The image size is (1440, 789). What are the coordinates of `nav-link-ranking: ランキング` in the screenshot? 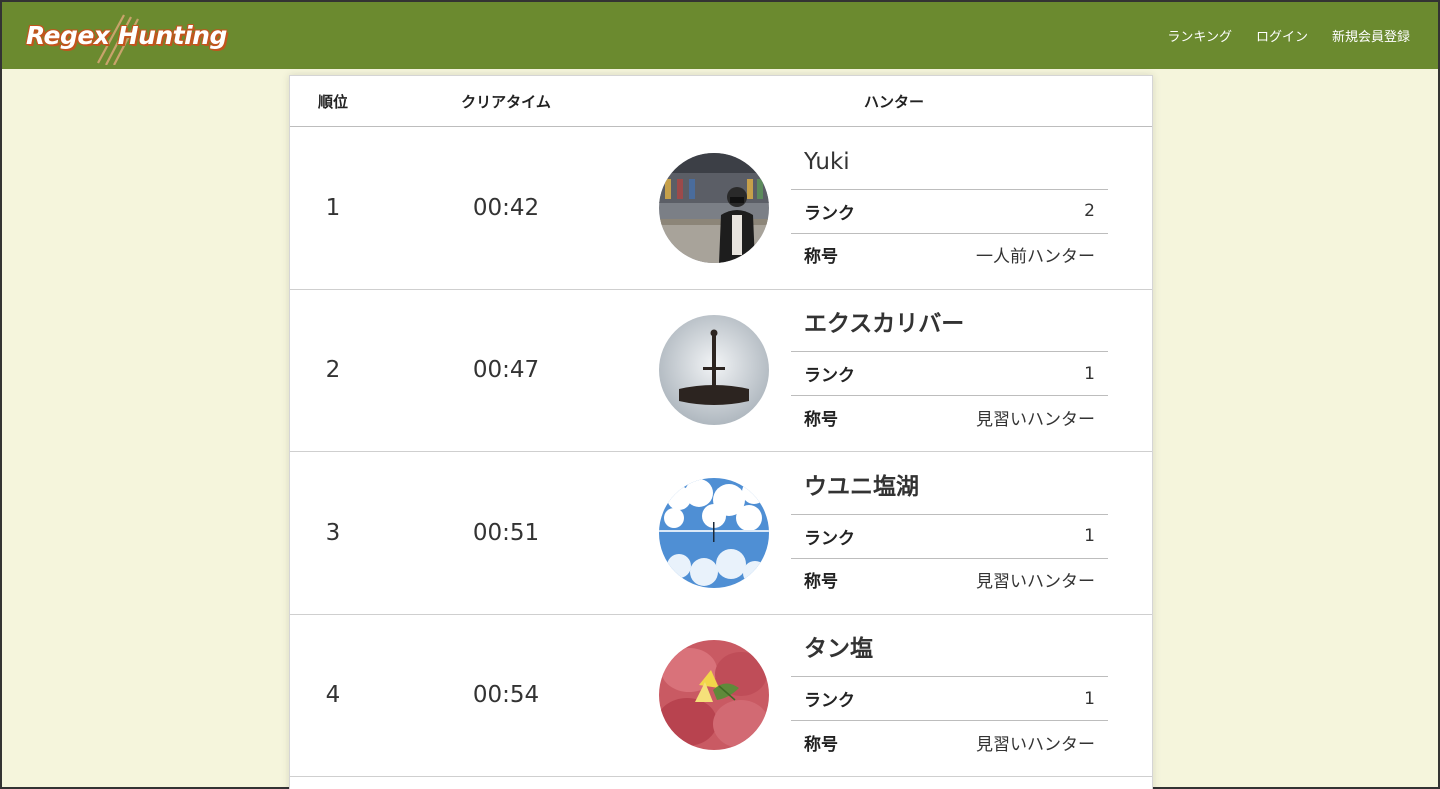 It's located at (1199, 35).